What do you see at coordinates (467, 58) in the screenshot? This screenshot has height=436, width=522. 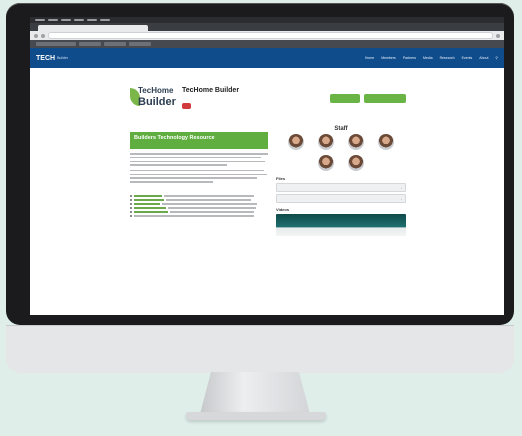 I see `nav-item-events: Events` at bounding box center [467, 58].